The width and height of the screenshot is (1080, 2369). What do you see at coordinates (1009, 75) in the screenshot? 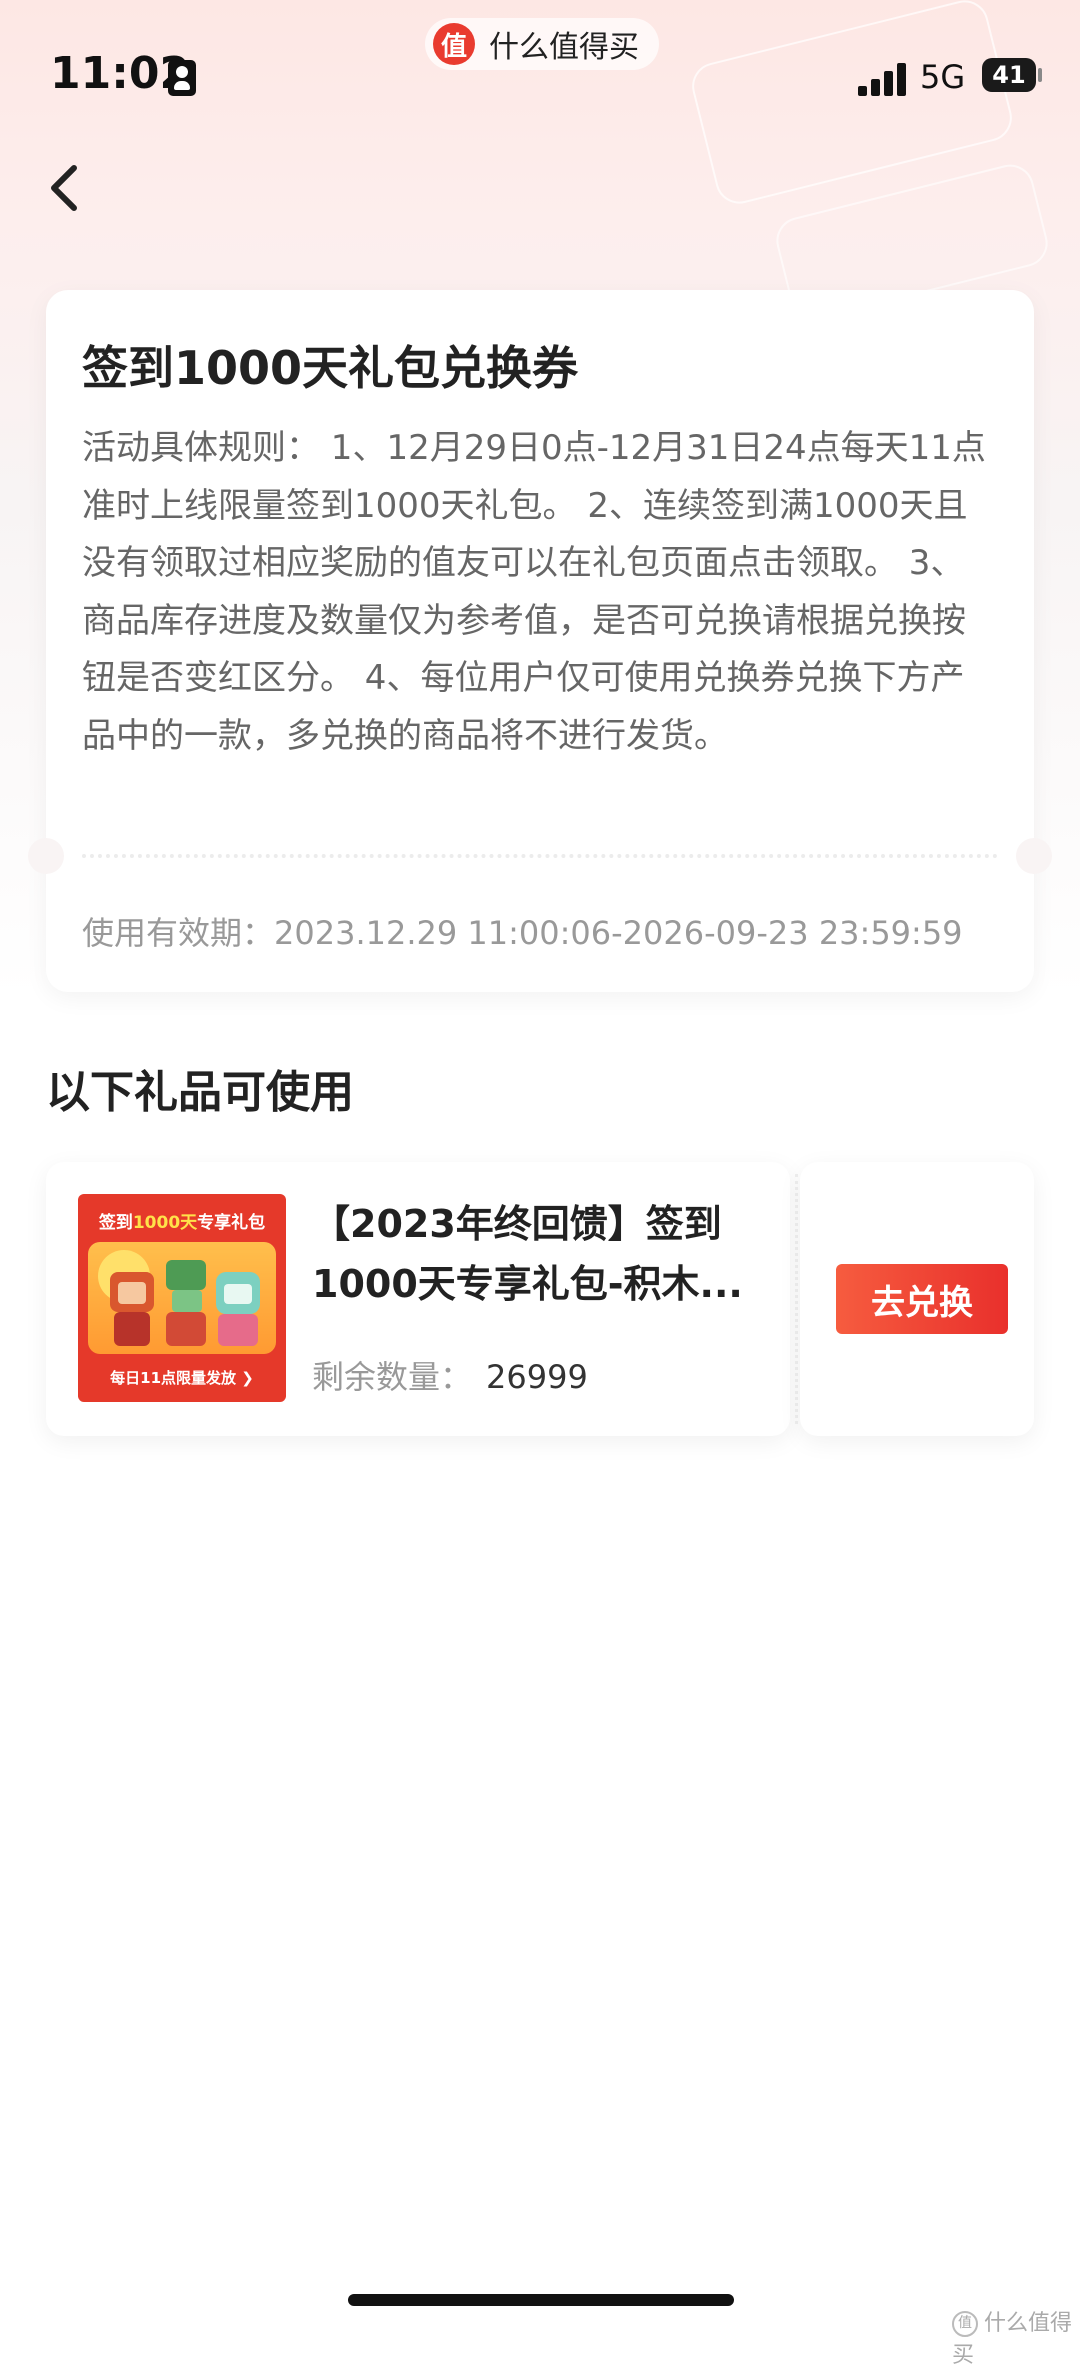
I see `battery-icon: 41` at bounding box center [1009, 75].